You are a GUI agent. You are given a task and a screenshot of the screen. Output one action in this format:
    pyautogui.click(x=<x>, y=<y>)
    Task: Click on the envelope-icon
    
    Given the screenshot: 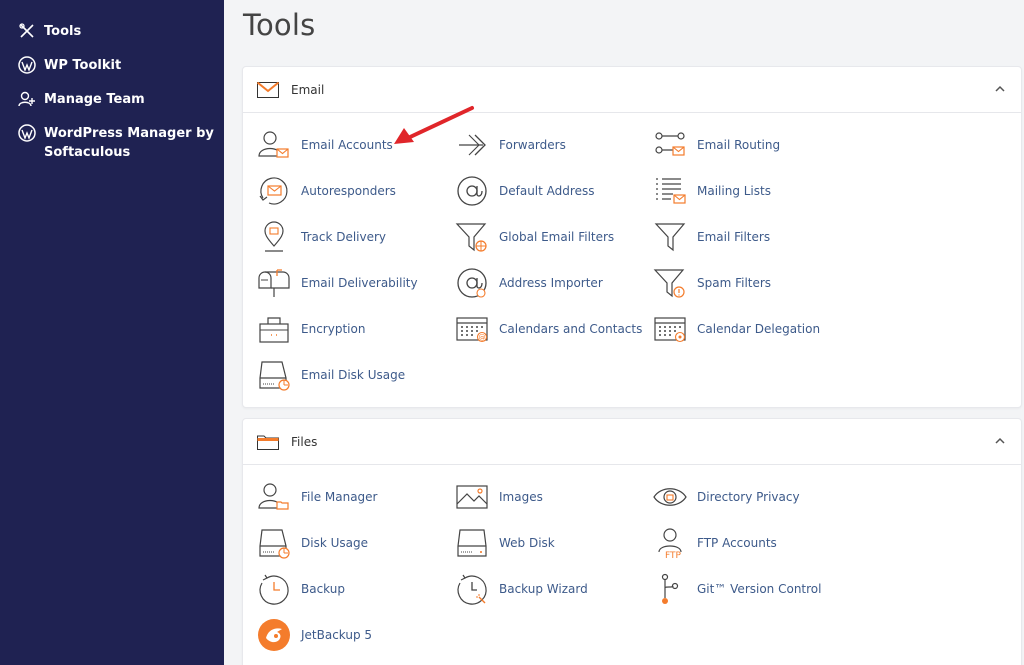 What is the action you would take?
    pyautogui.click(x=268, y=89)
    